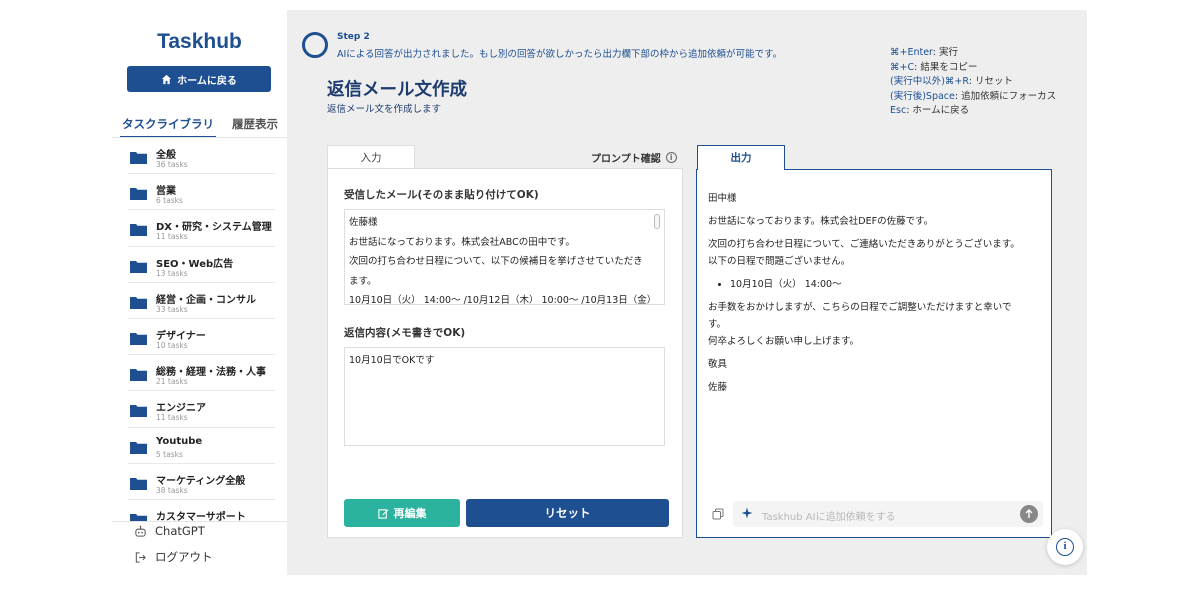 The image size is (1200, 610). Describe the element at coordinates (199, 521) in the screenshot. I see `divider` at that location.